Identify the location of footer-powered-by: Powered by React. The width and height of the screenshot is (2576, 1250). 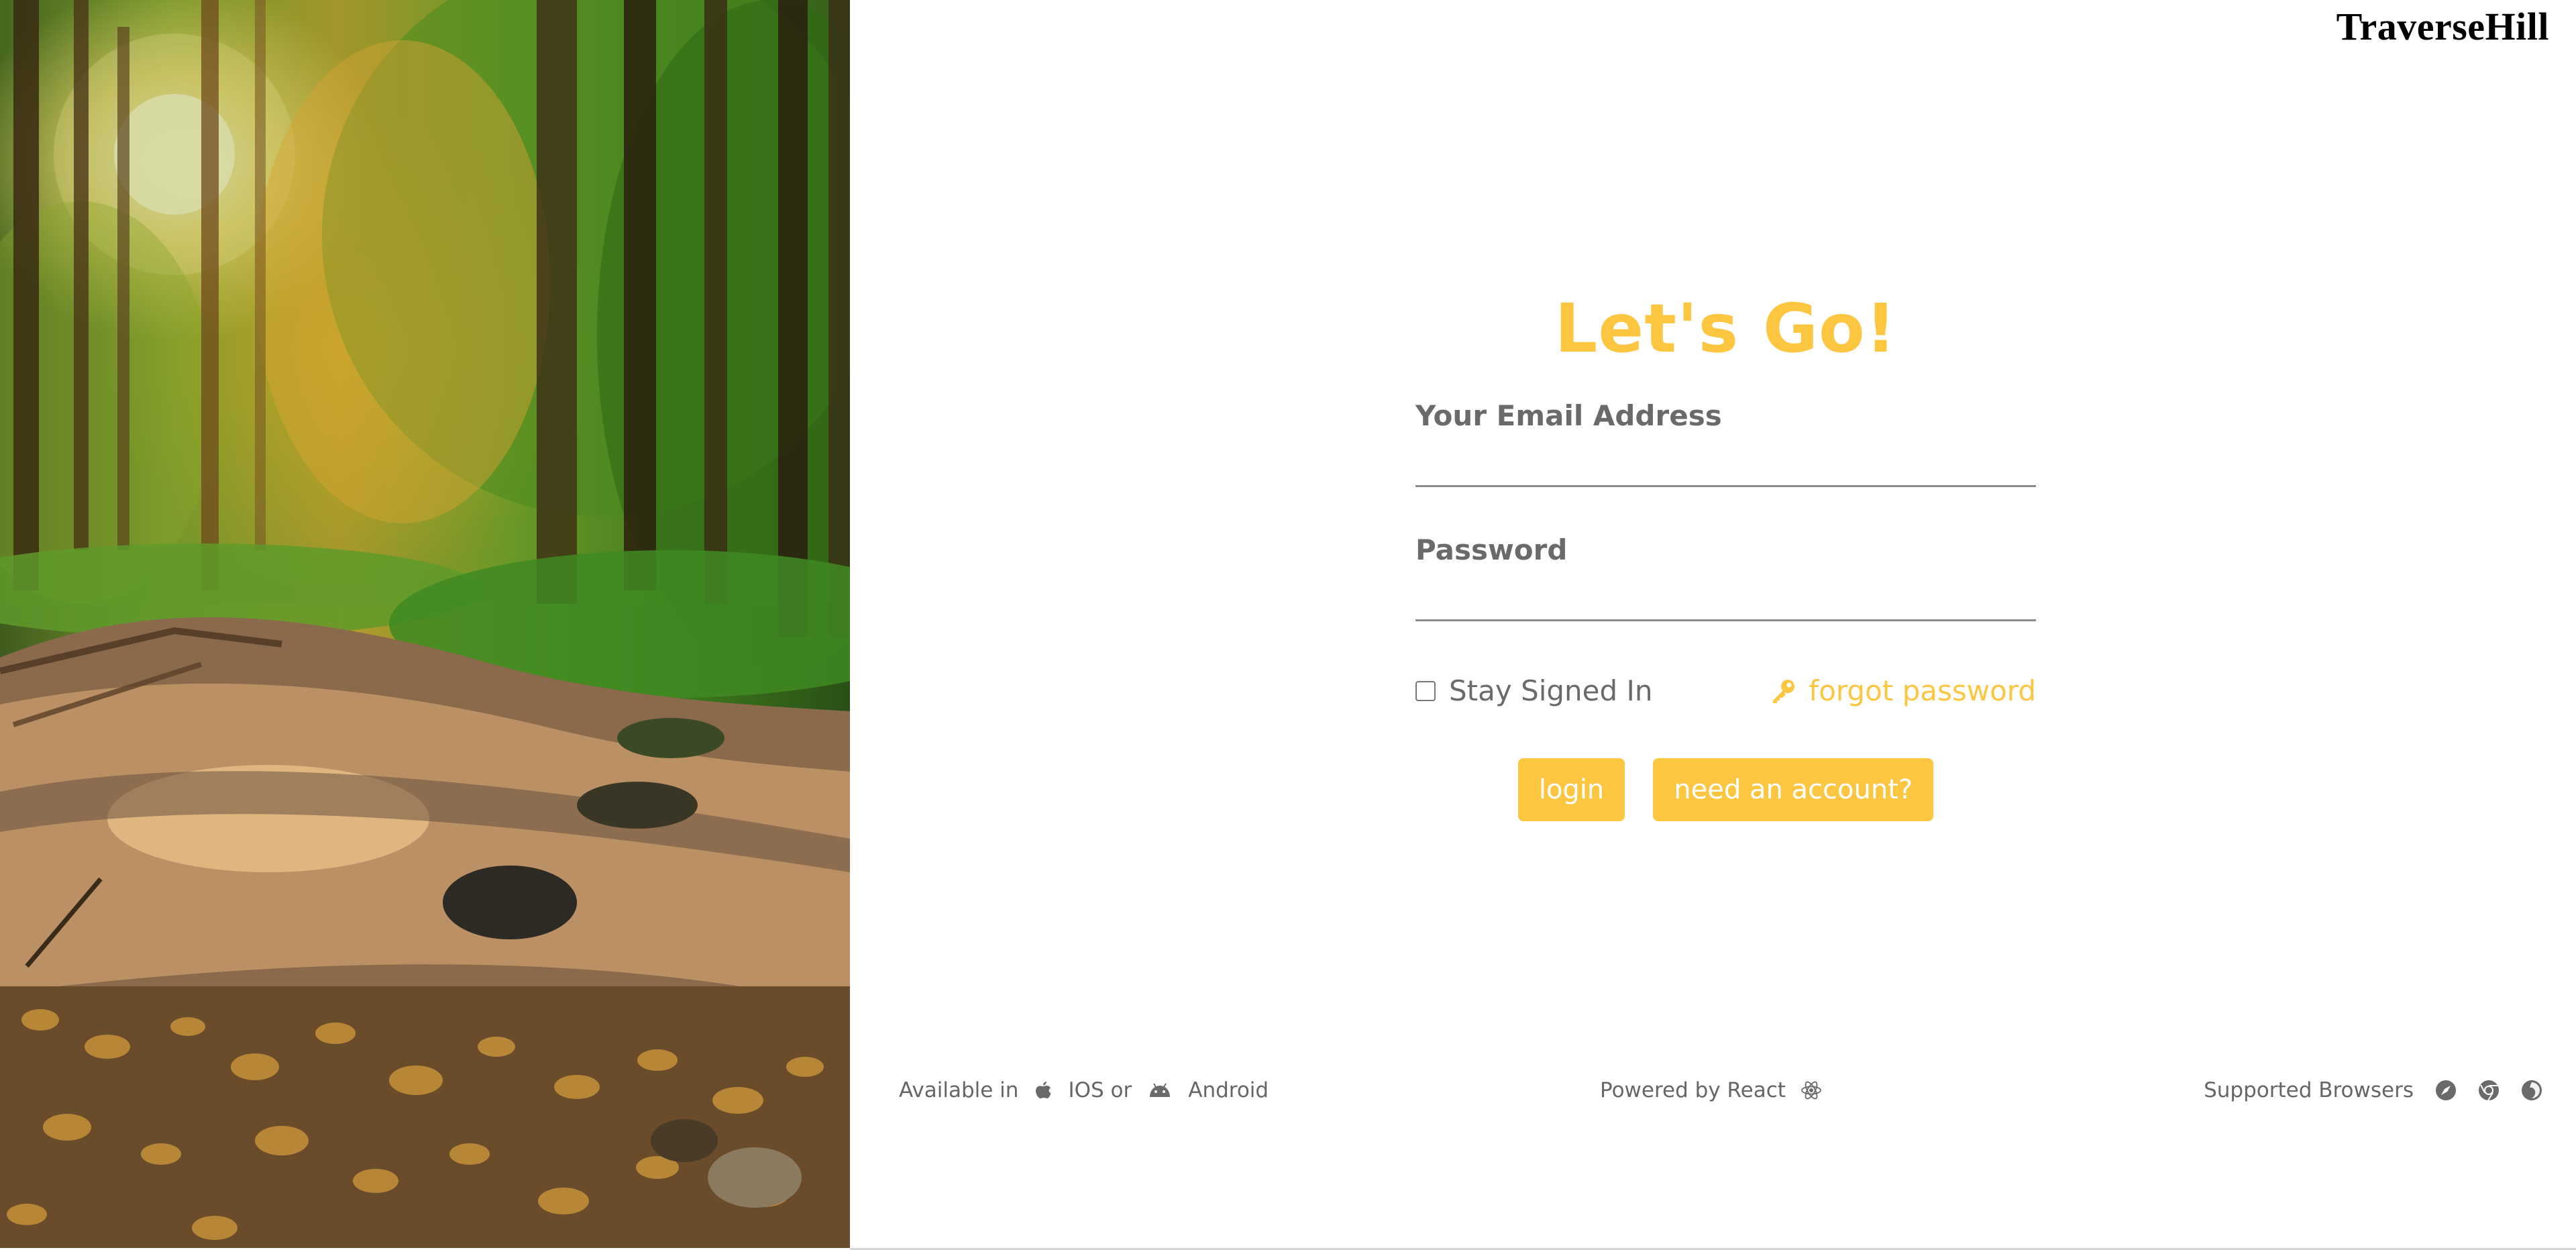
(1719, 1090).